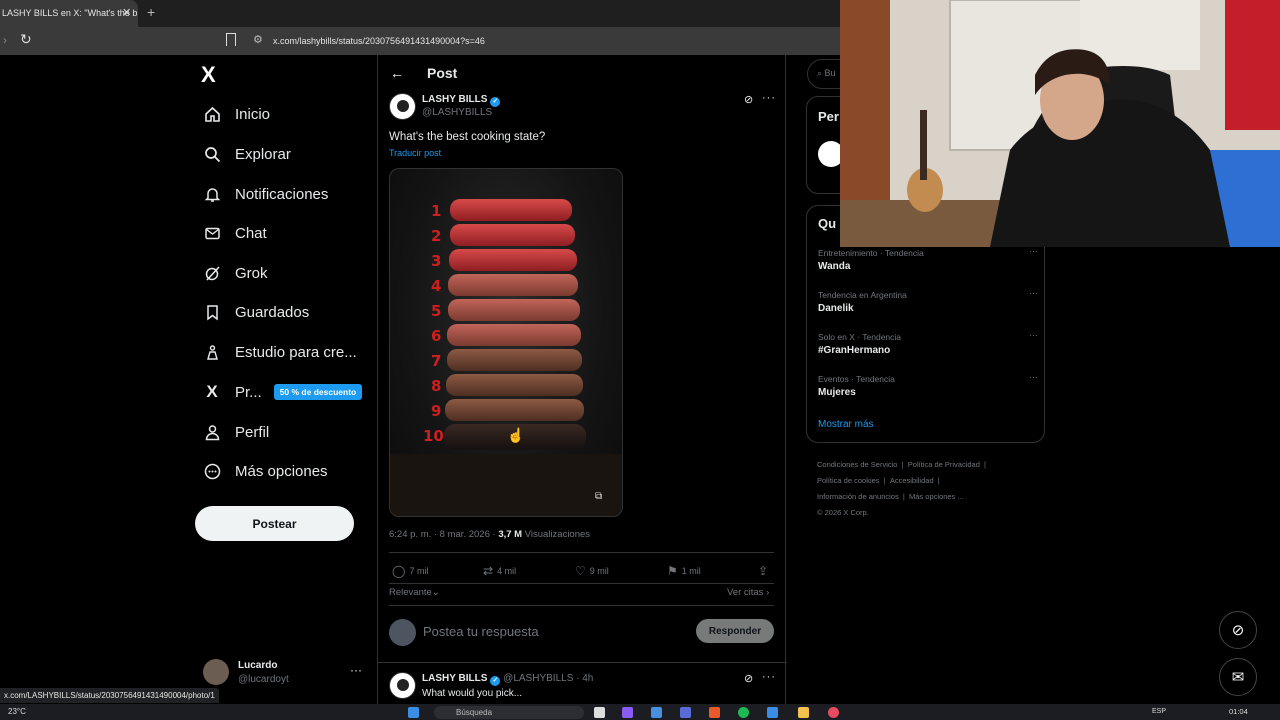 The height and width of the screenshot is (720, 1280). What do you see at coordinates (1238, 711) in the screenshot?
I see `clock: 01:04` at bounding box center [1238, 711].